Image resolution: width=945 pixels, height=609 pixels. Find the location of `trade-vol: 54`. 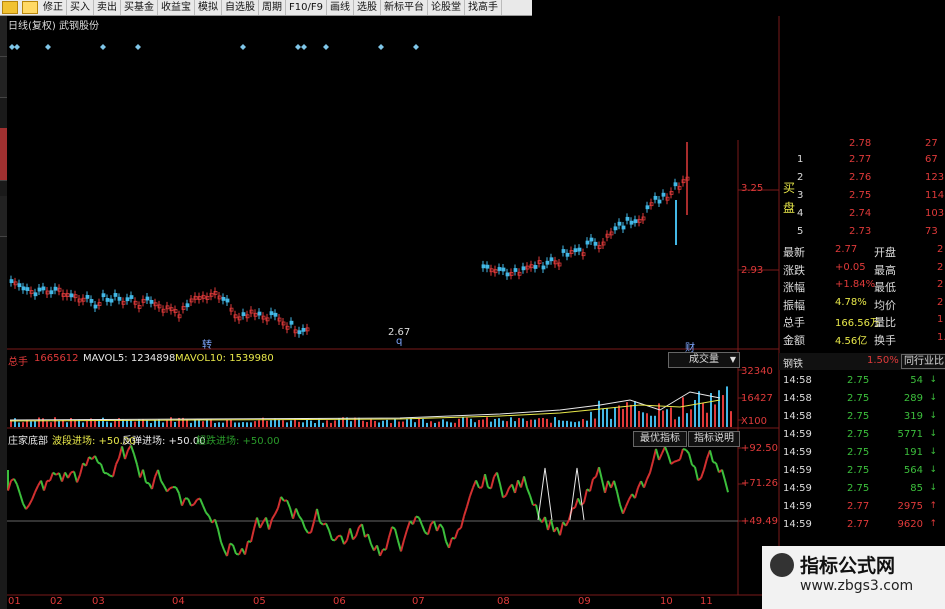

trade-vol: 54 is located at coordinates (916, 380).